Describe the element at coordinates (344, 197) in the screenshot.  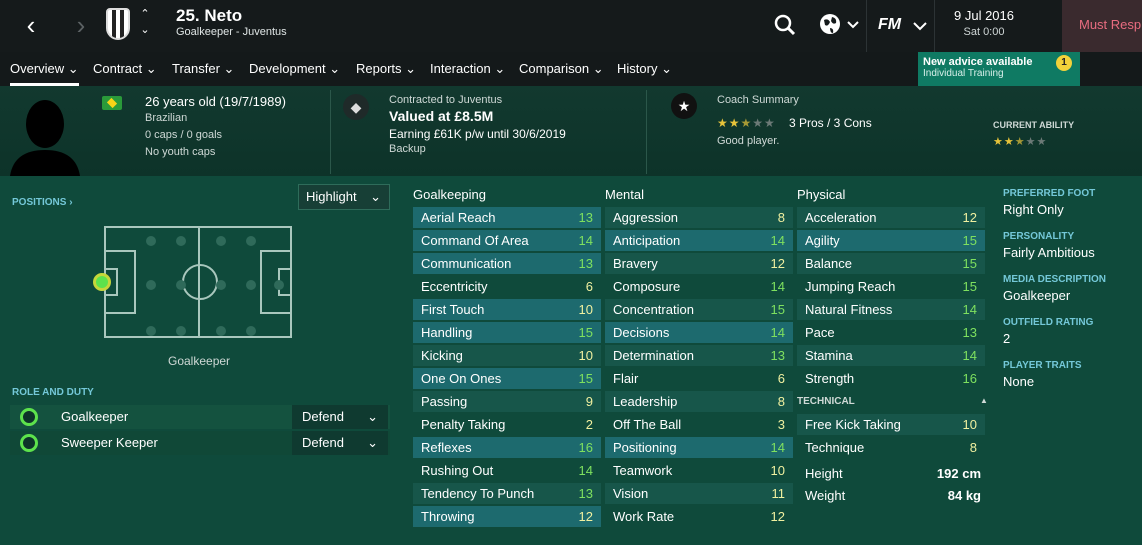
I see `highlight-dropdown: Highlight ⌄` at that location.